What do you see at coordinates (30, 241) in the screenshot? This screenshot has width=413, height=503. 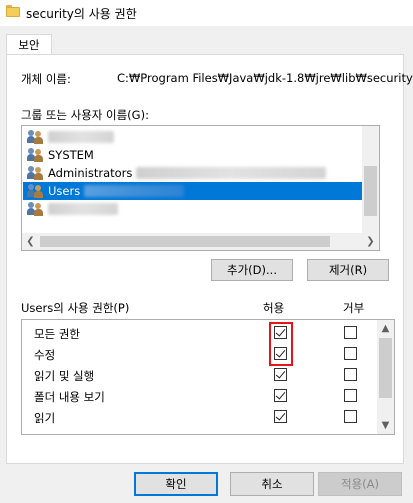 I see `scroll-left-icon: ❮` at bounding box center [30, 241].